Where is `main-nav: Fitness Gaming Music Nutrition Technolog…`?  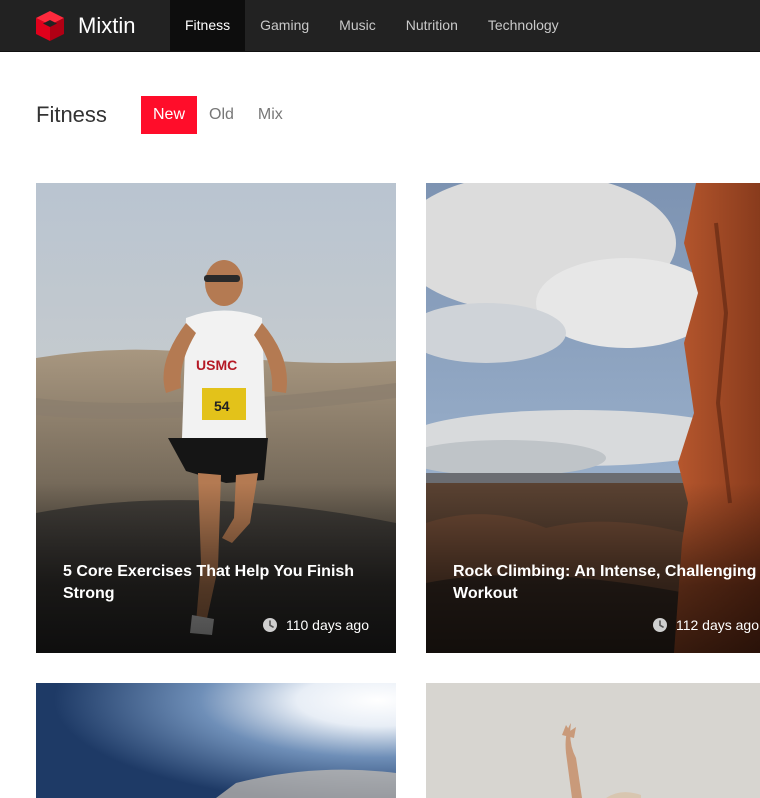 main-nav: Fitness Gaming Music Nutrition Technolog… is located at coordinates (372, 25).